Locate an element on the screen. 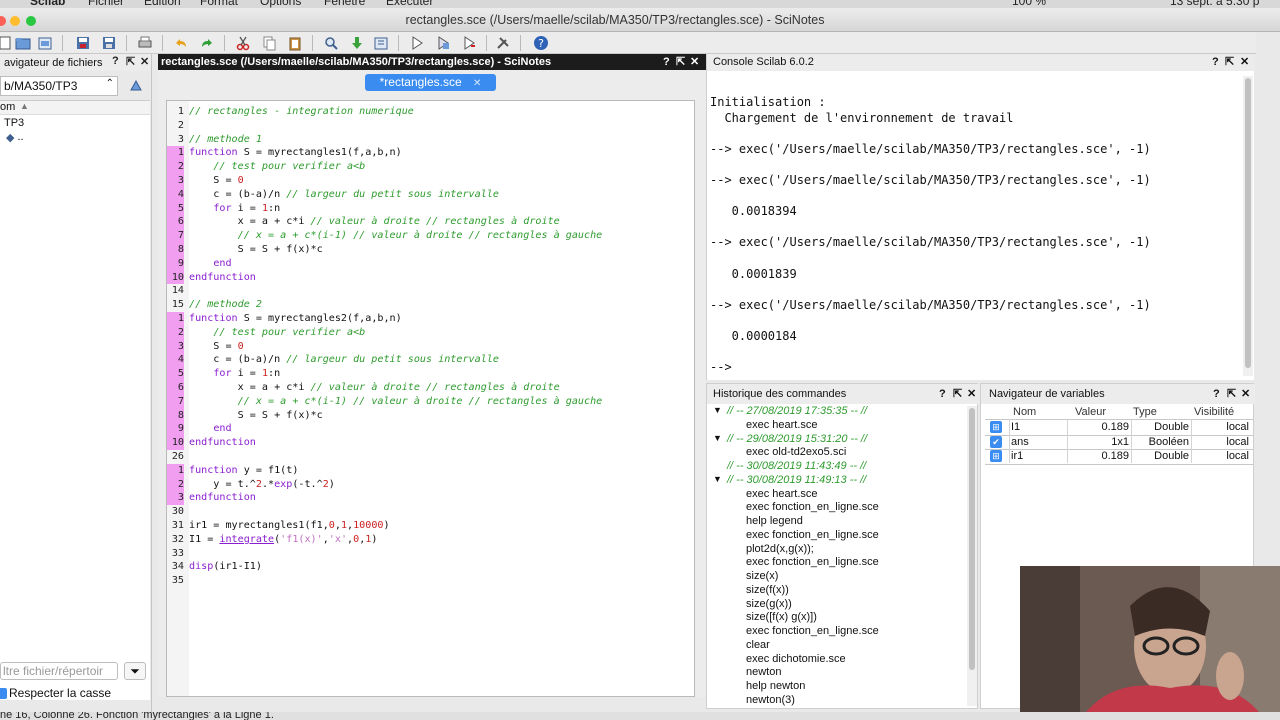 Image resolution: width=1280 pixels, height=720 pixels. run-icon is located at coordinates (417, 43).